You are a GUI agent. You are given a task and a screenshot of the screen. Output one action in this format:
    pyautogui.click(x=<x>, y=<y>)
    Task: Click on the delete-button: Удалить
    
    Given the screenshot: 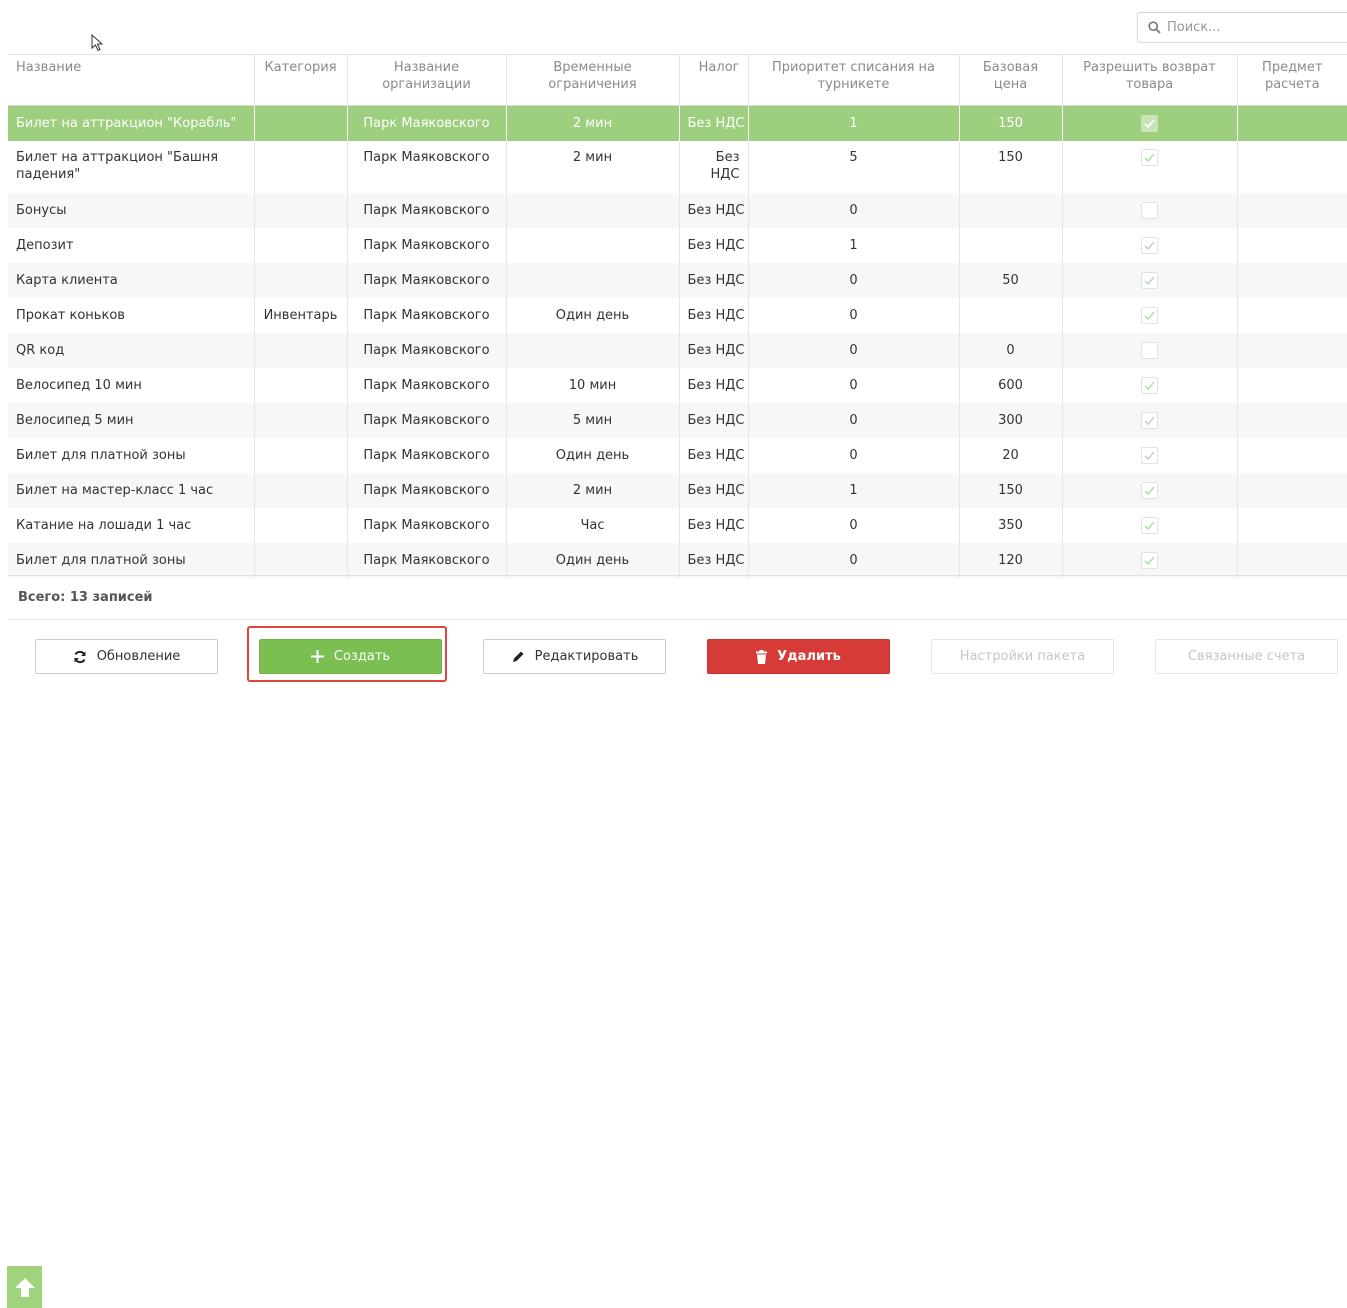 What is the action you would take?
    pyautogui.click(x=798, y=656)
    